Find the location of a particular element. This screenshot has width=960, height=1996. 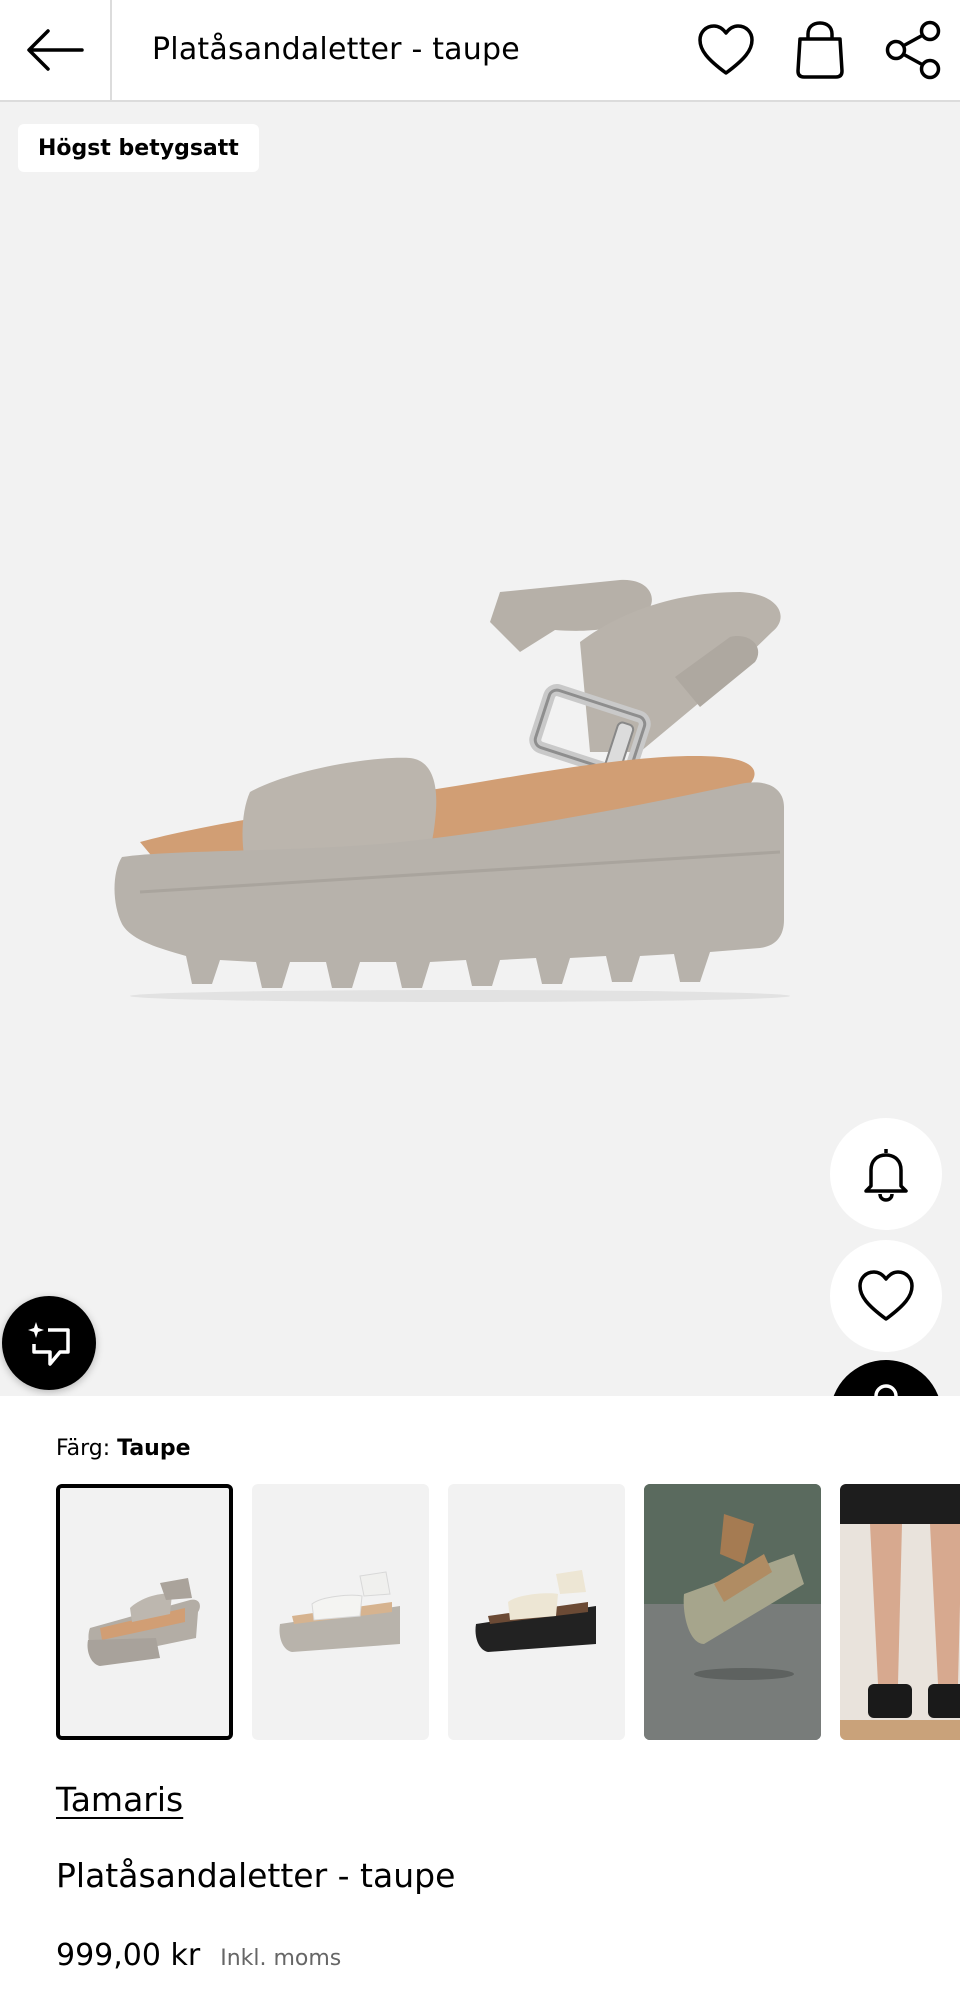

back-button is located at coordinates (56, 50).